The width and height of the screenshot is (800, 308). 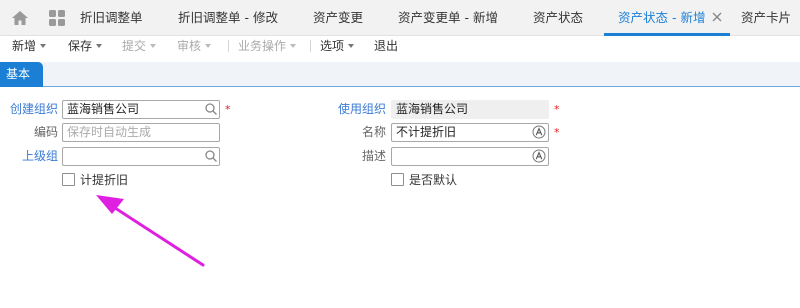 What do you see at coordinates (400, 74) in the screenshot?
I see `section-bar: 基本` at bounding box center [400, 74].